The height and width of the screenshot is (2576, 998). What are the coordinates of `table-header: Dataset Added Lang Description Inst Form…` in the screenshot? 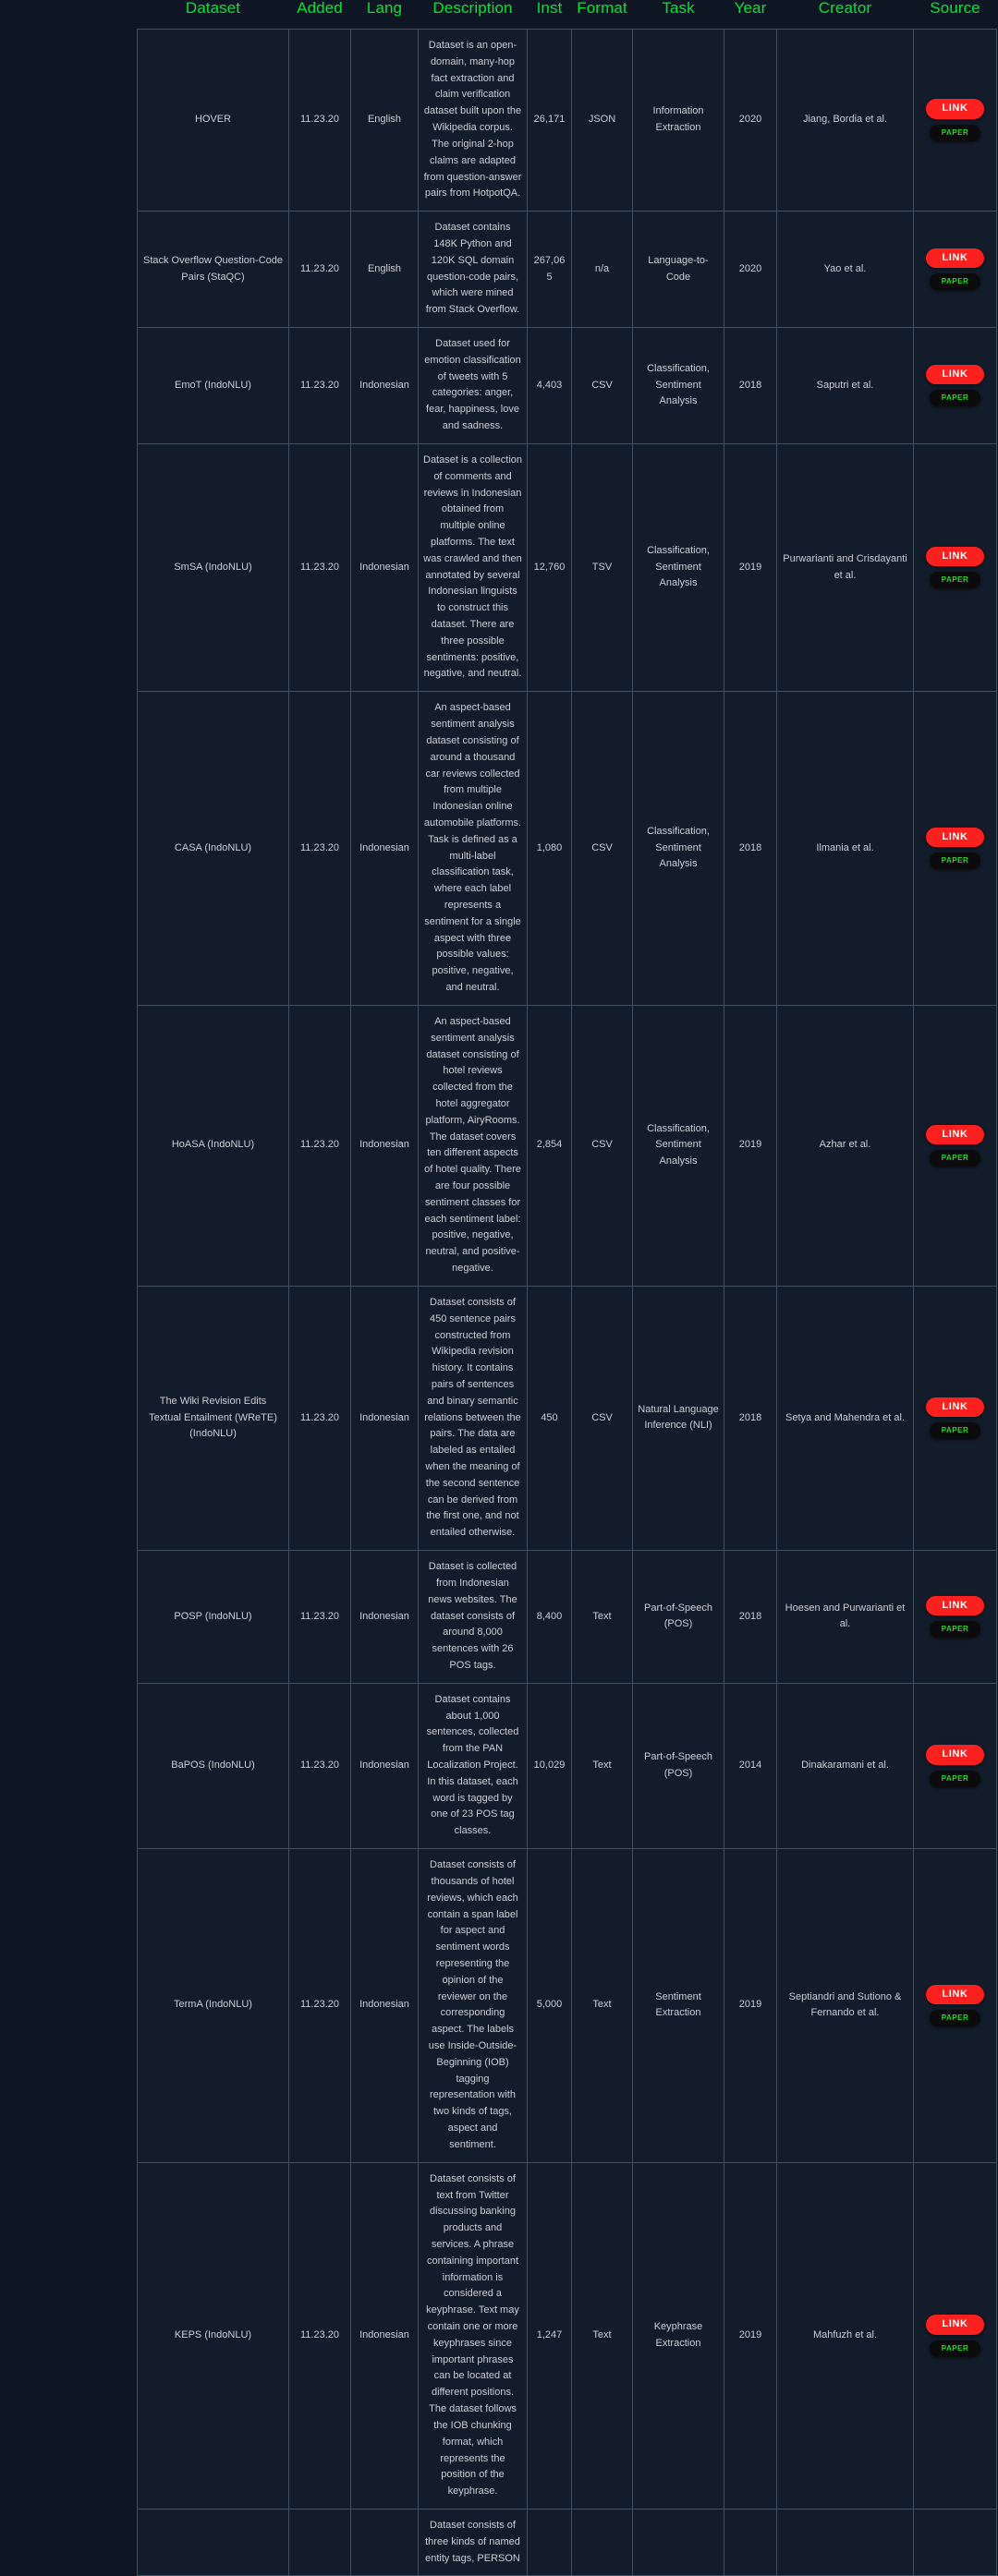 It's located at (567, 15).